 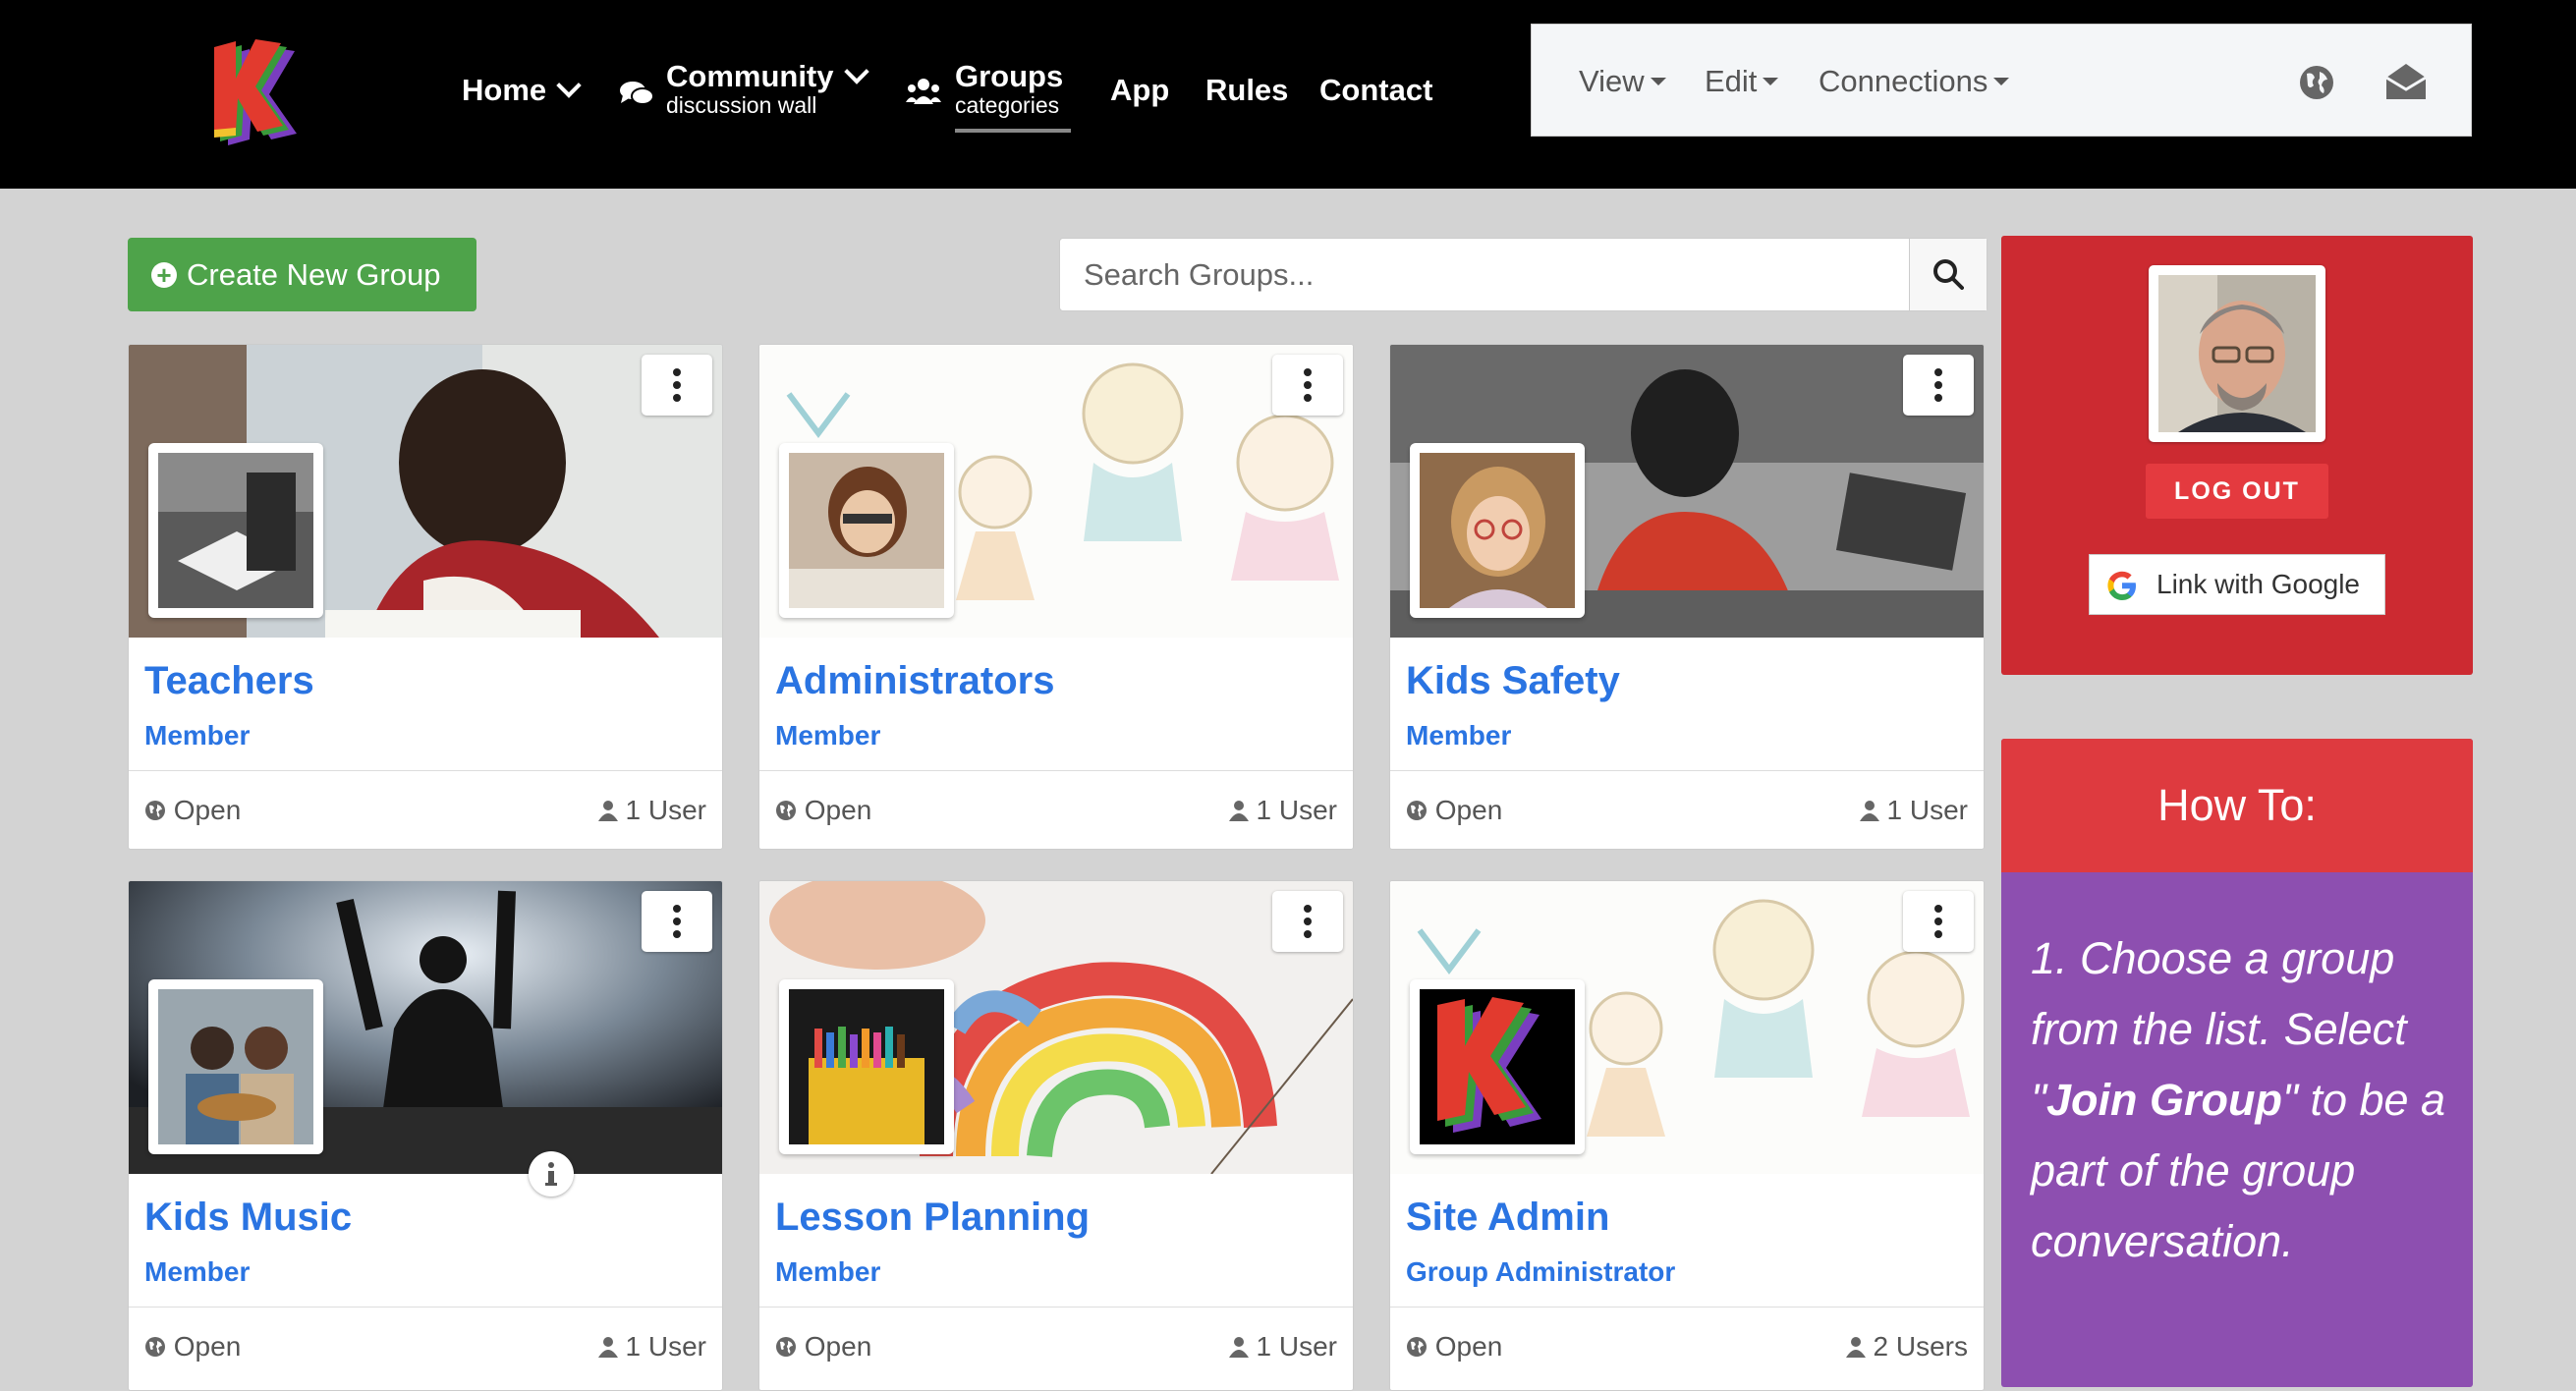 I want to click on envelope-open-icon, so click(x=2406, y=83).